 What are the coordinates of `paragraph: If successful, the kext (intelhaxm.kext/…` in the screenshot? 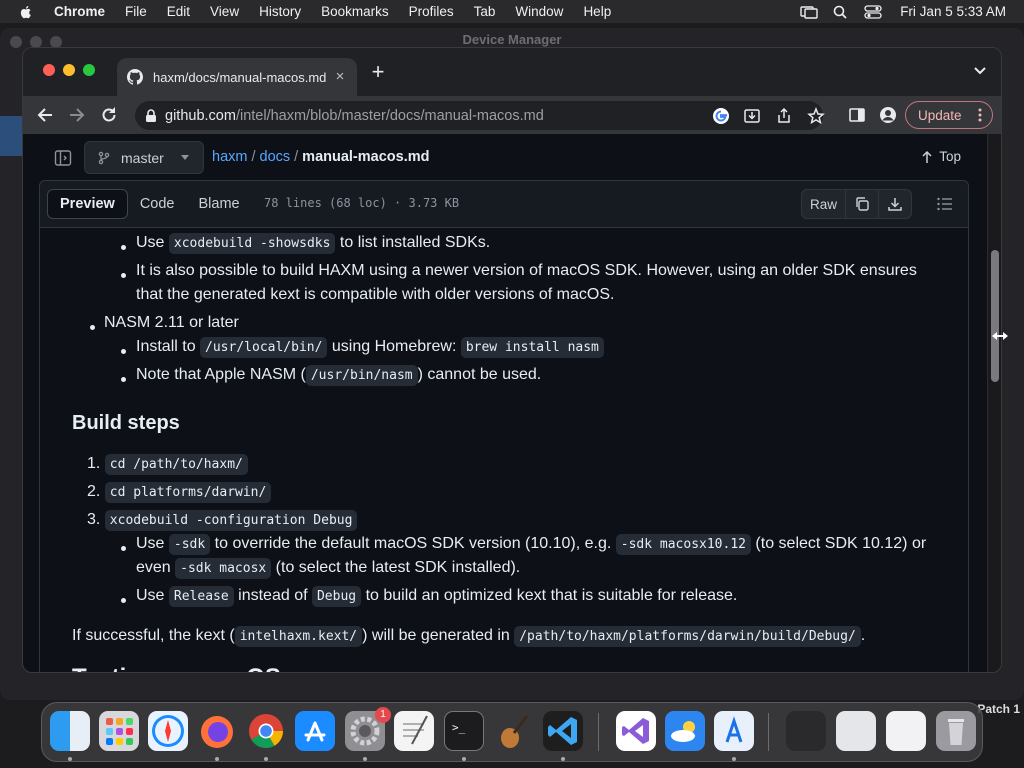 It's located at (468, 636).